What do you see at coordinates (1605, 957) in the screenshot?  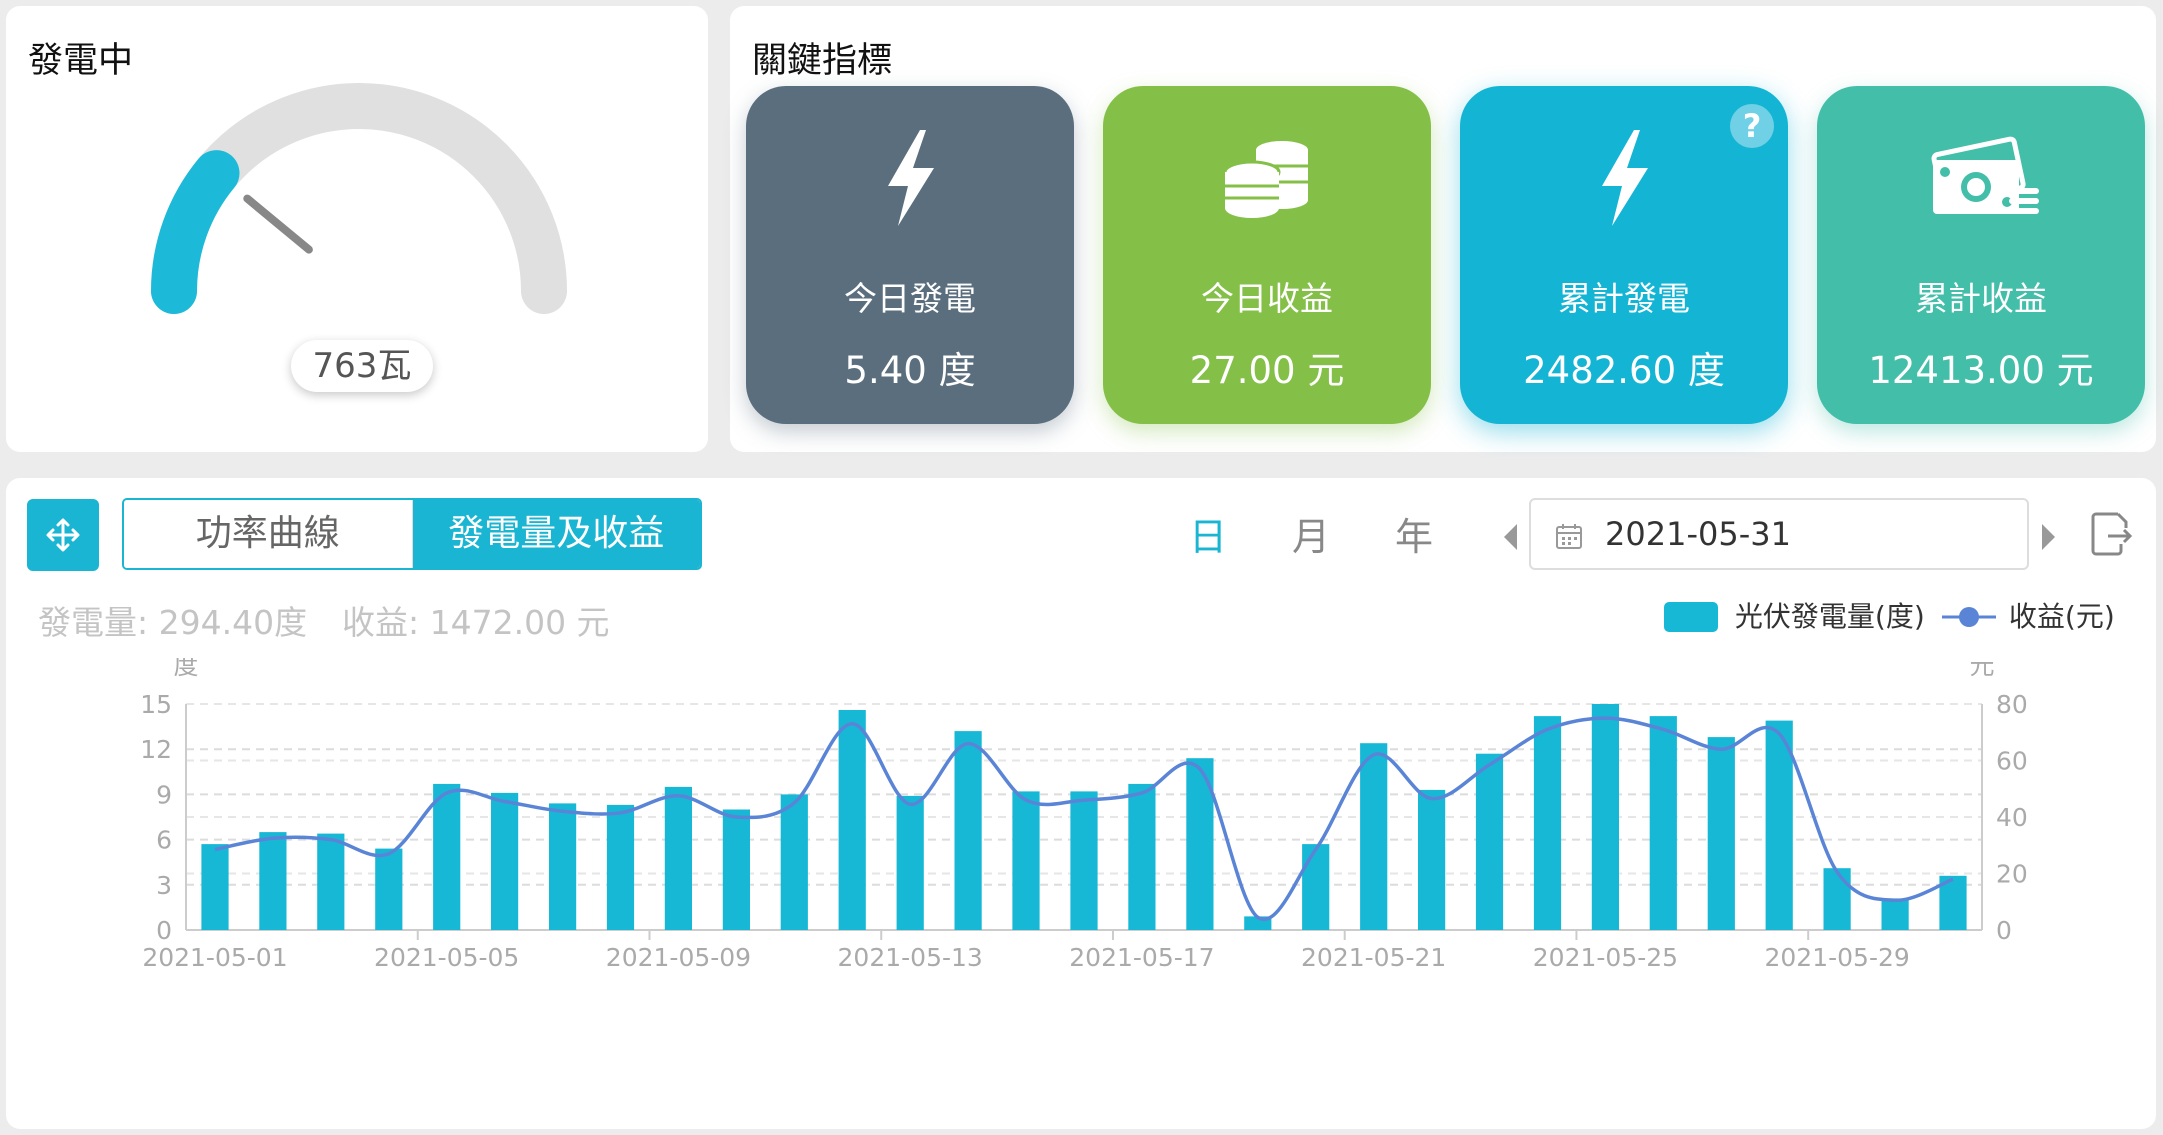 I see `x-tick-label: 2021-05-25` at bounding box center [1605, 957].